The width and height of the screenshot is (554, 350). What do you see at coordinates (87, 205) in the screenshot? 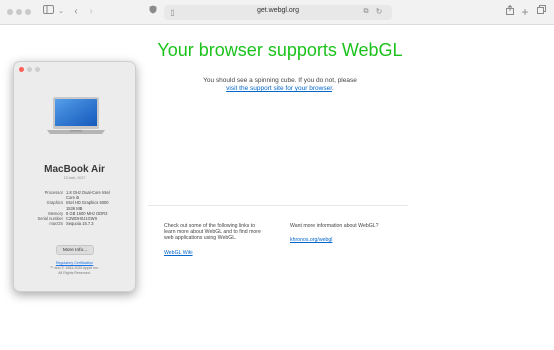
I see `spec-value: Intel HD Graphics 6000 1536 MB` at bounding box center [87, 205].